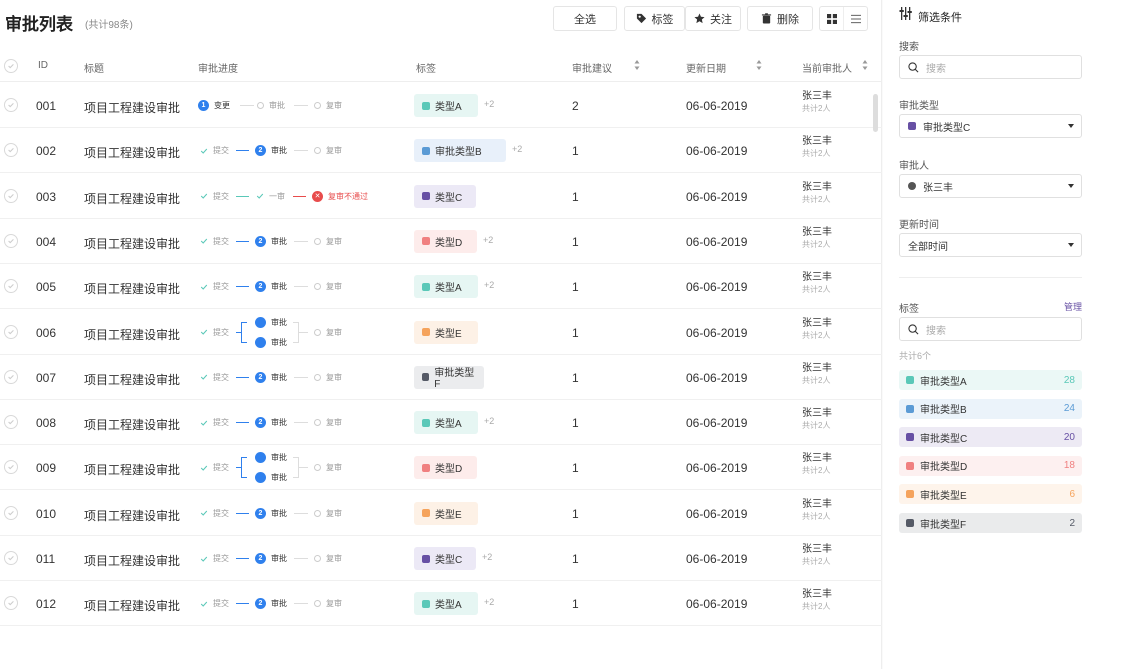  I want to click on search-input: 搜索, so click(990, 67).